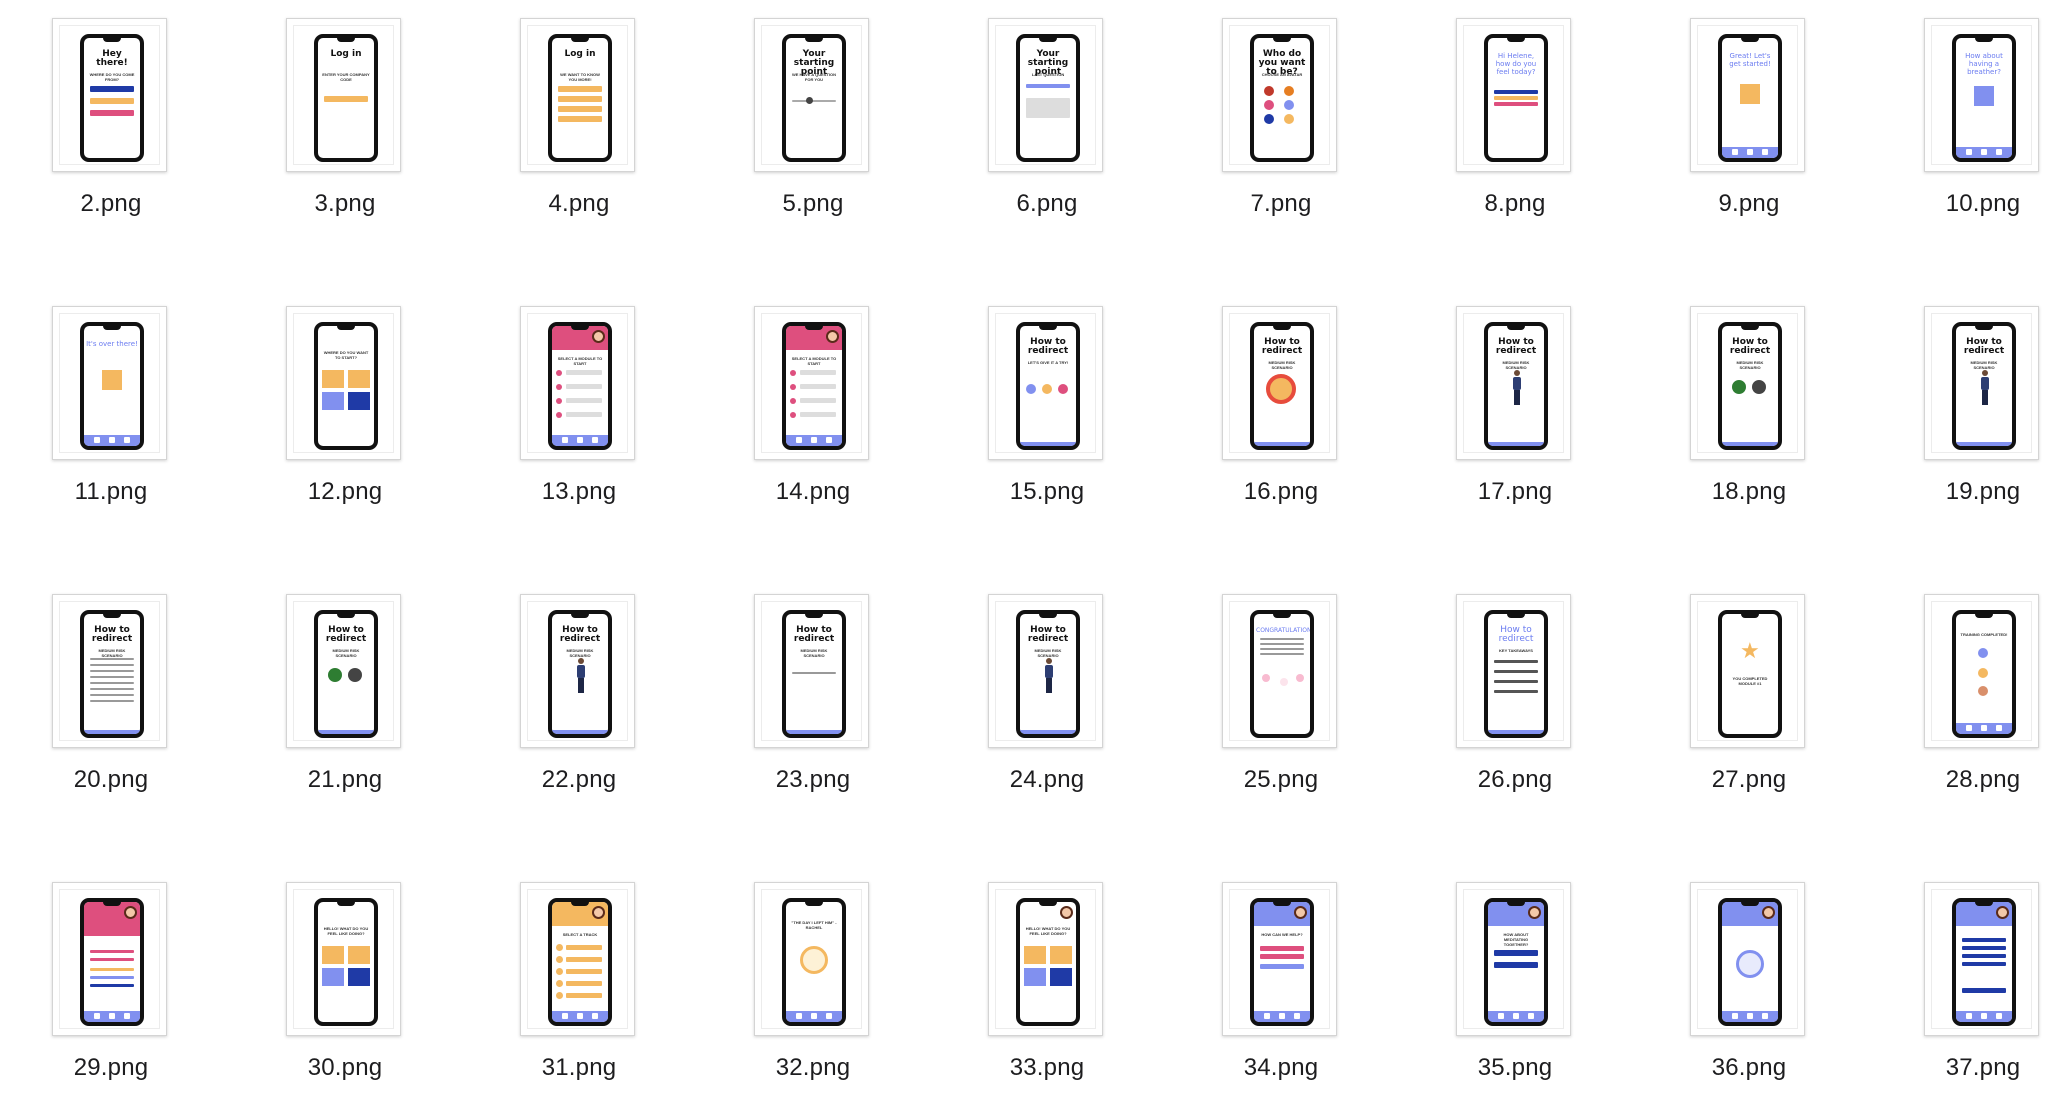 The width and height of the screenshot is (2058, 1116). I want to click on scenario-ring, so click(1281, 389).